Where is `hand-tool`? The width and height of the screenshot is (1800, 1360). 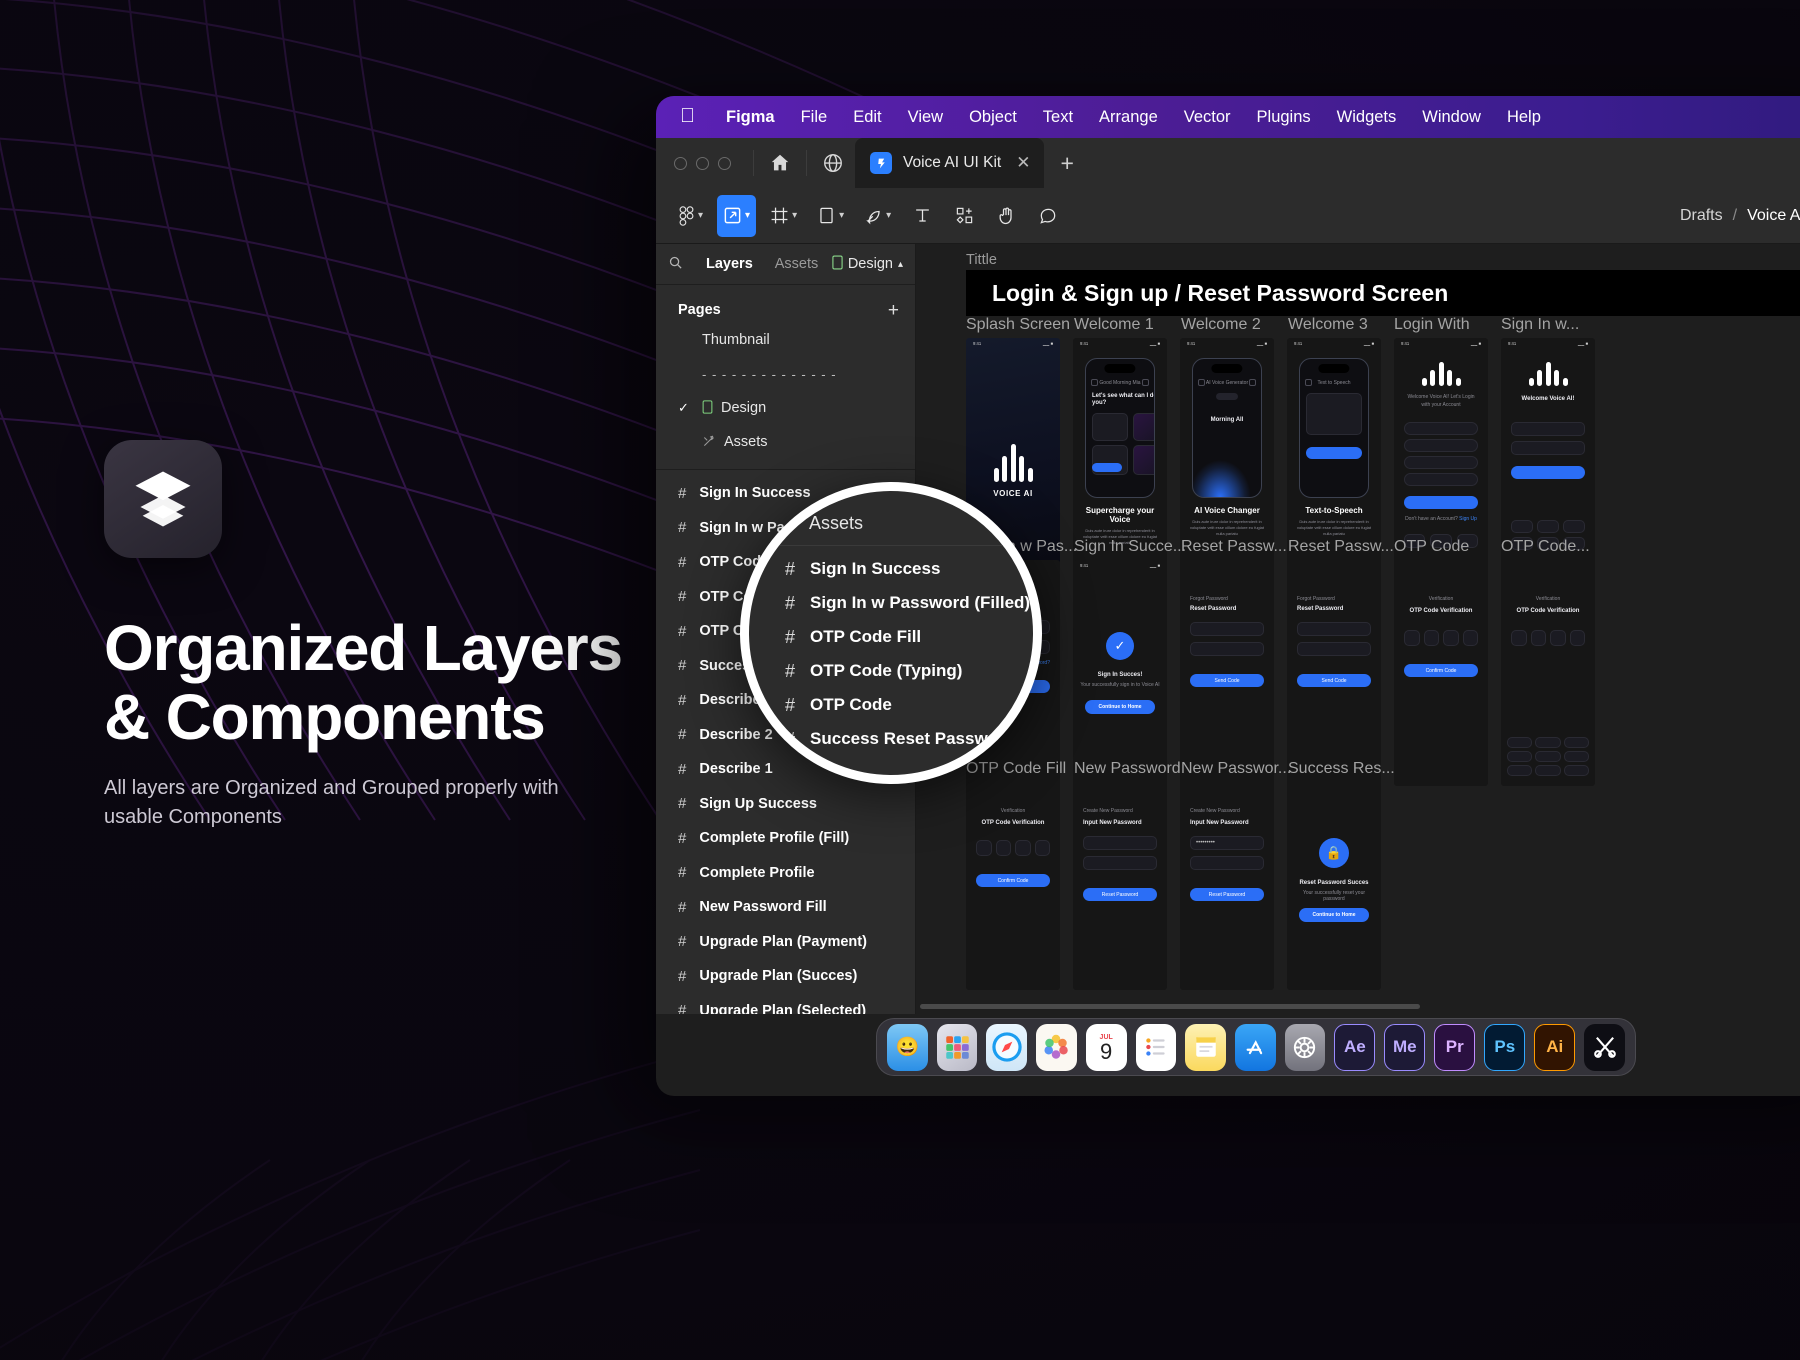
hand-tool is located at coordinates (1006, 216).